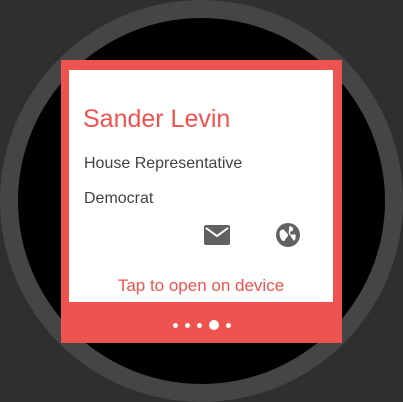 This screenshot has width=403, height=402. I want to click on mail-icon, so click(217, 235).